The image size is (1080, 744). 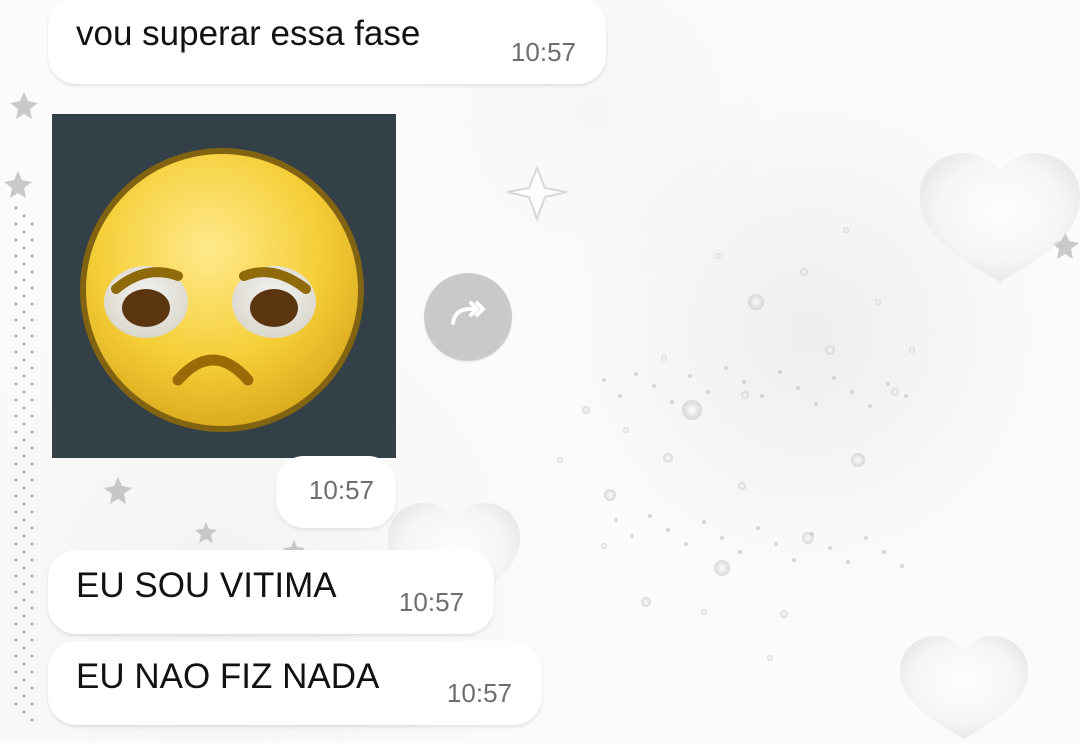 I want to click on message-text-1: vou superar essa fase, so click(x=248, y=33).